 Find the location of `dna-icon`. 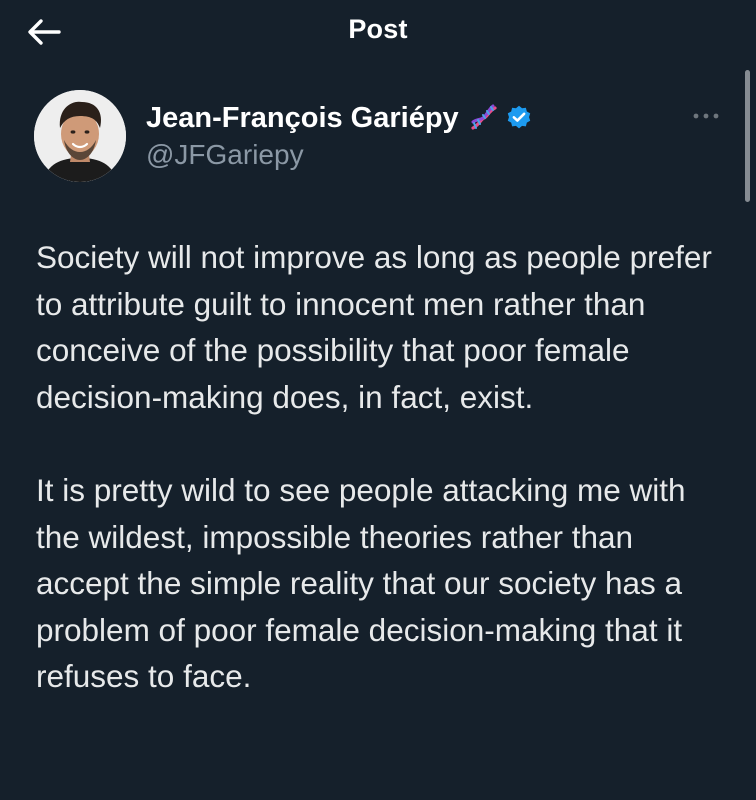

dna-icon is located at coordinates (484, 118).